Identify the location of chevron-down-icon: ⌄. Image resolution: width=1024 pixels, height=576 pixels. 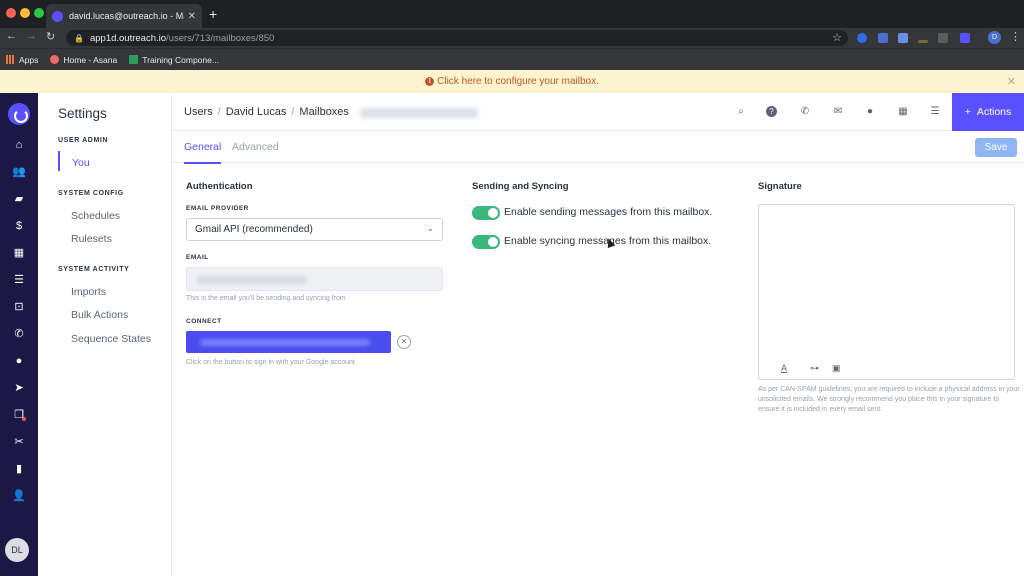
(430, 228).